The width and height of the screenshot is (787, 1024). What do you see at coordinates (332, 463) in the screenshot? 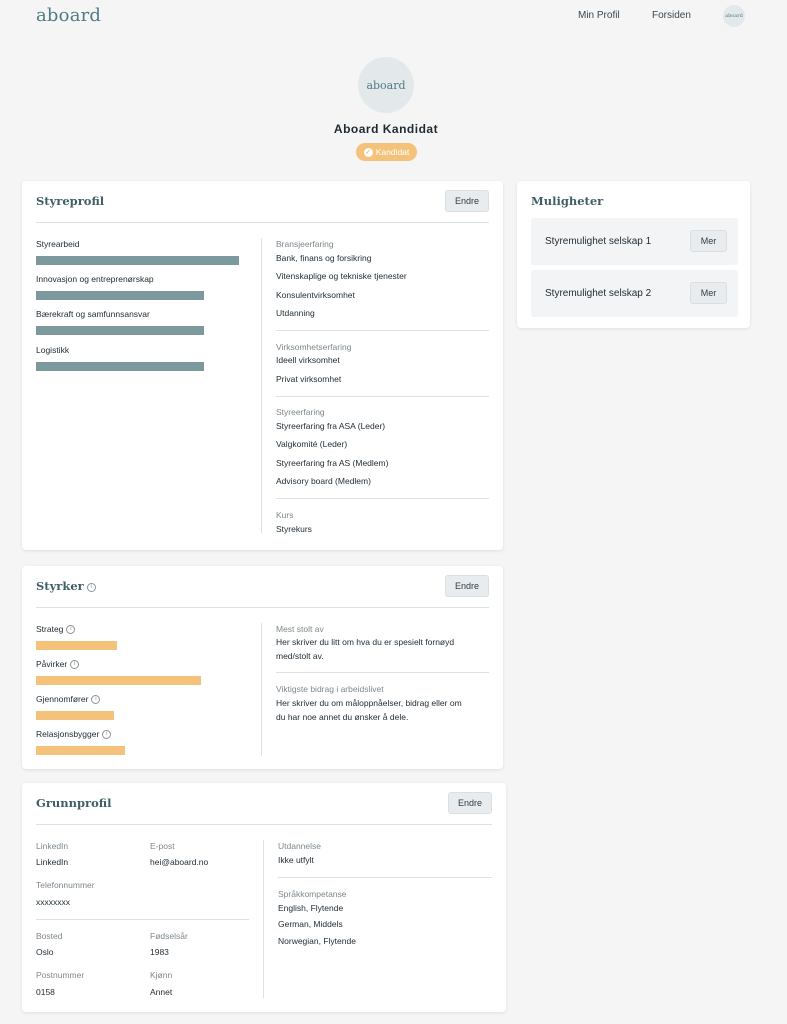
I see `styreerfaring-item: Styreerfaring fra AS (Medlem)` at bounding box center [332, 463].